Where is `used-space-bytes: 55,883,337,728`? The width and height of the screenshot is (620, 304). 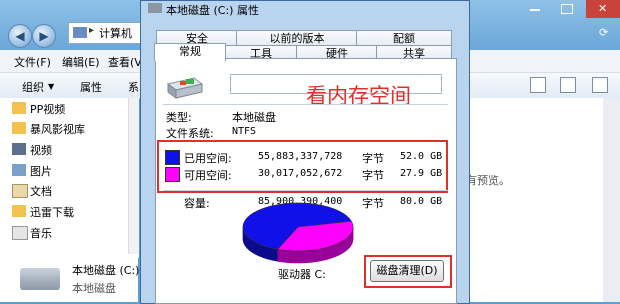
used-space-bytes: 55,883,337,728 is located at coordinates (300, 156).